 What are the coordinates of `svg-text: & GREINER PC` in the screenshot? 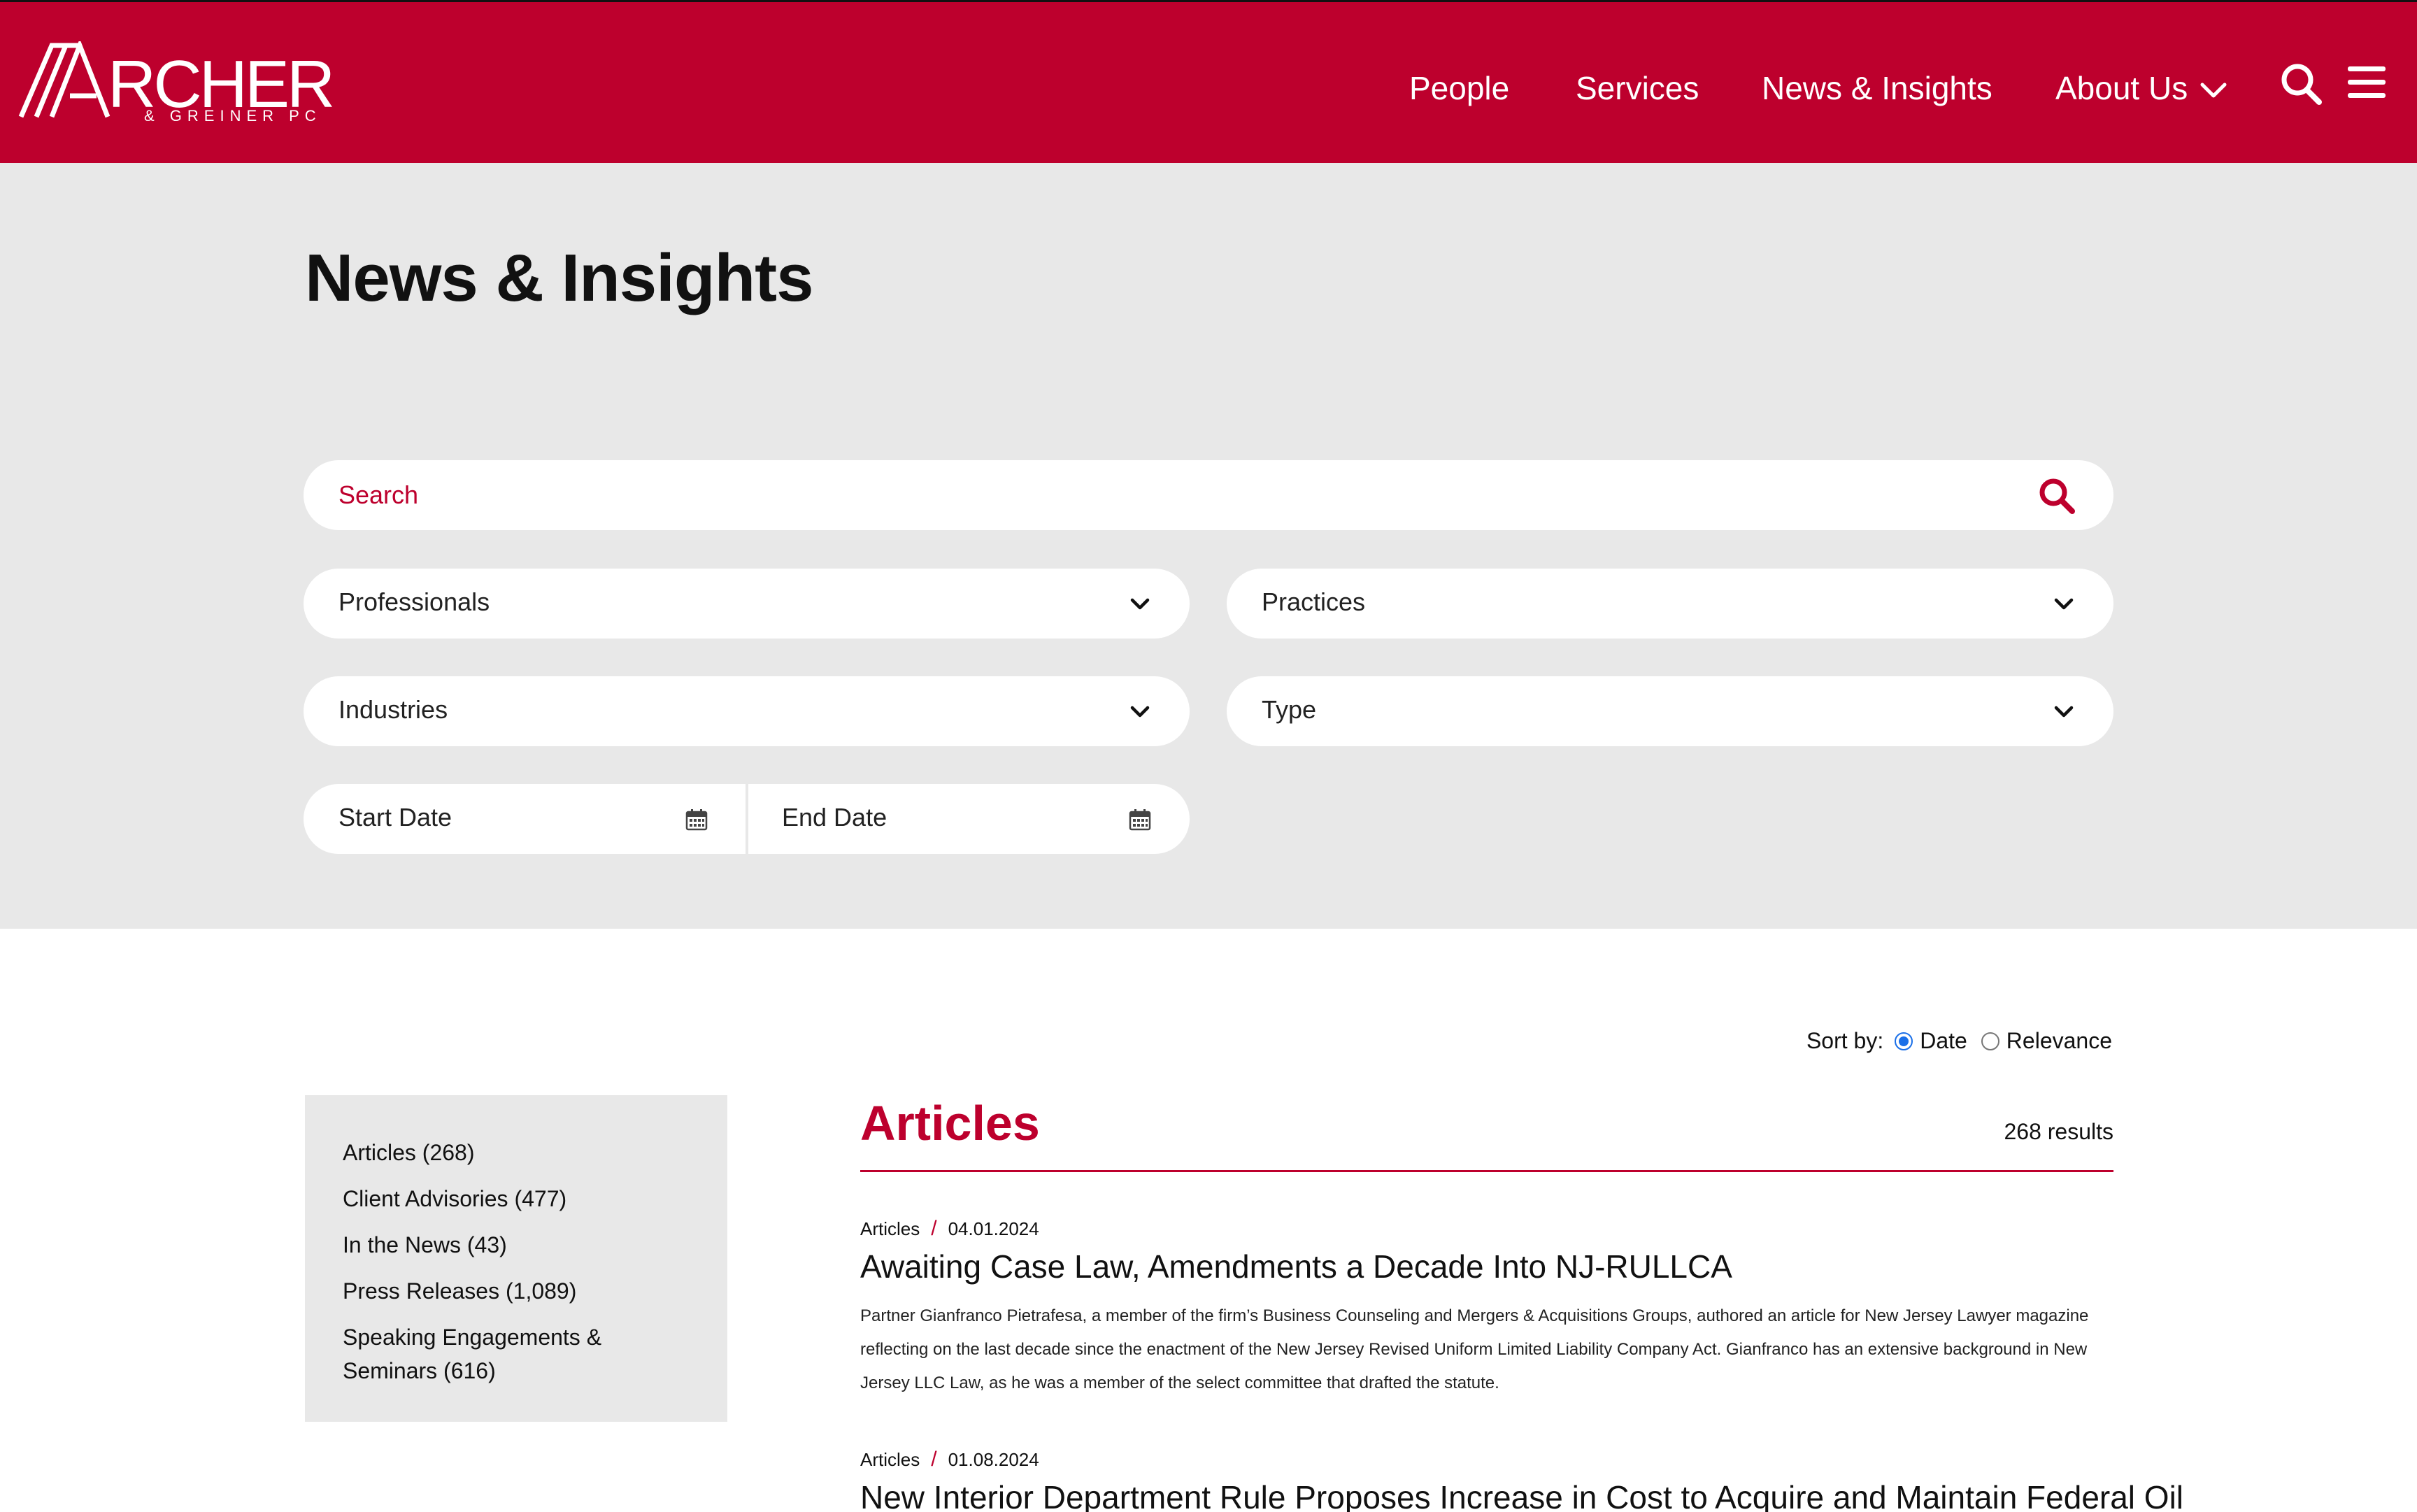 It's located at (233, 116).